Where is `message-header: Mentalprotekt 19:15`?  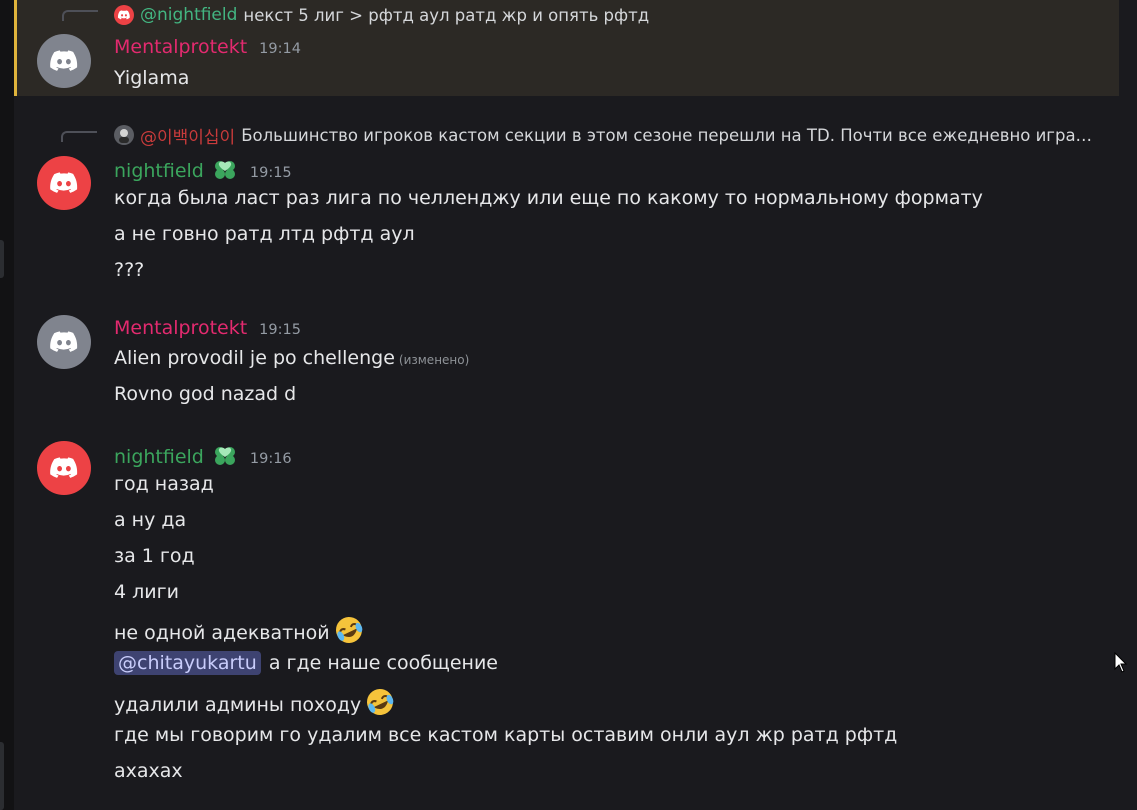 message-header: Mentalprotekt 19:15 is located at coordinates (207, 328).